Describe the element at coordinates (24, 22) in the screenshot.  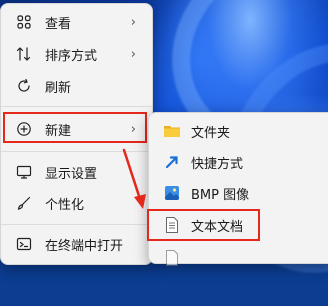
I see `grid-icon` at that location.